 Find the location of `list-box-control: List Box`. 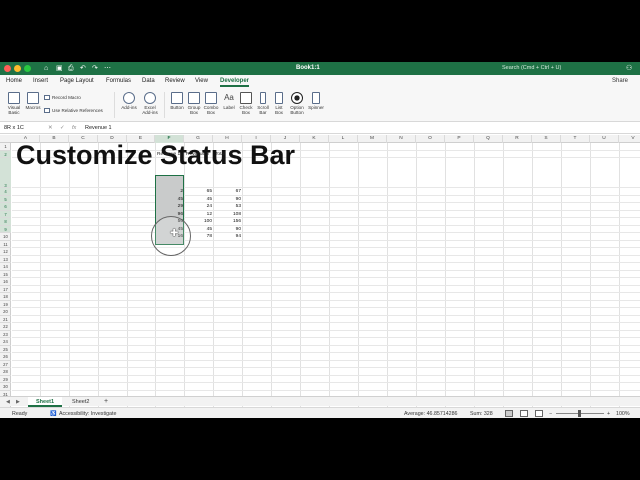

list-box-control: List Box is located at coordinates (279, 103).